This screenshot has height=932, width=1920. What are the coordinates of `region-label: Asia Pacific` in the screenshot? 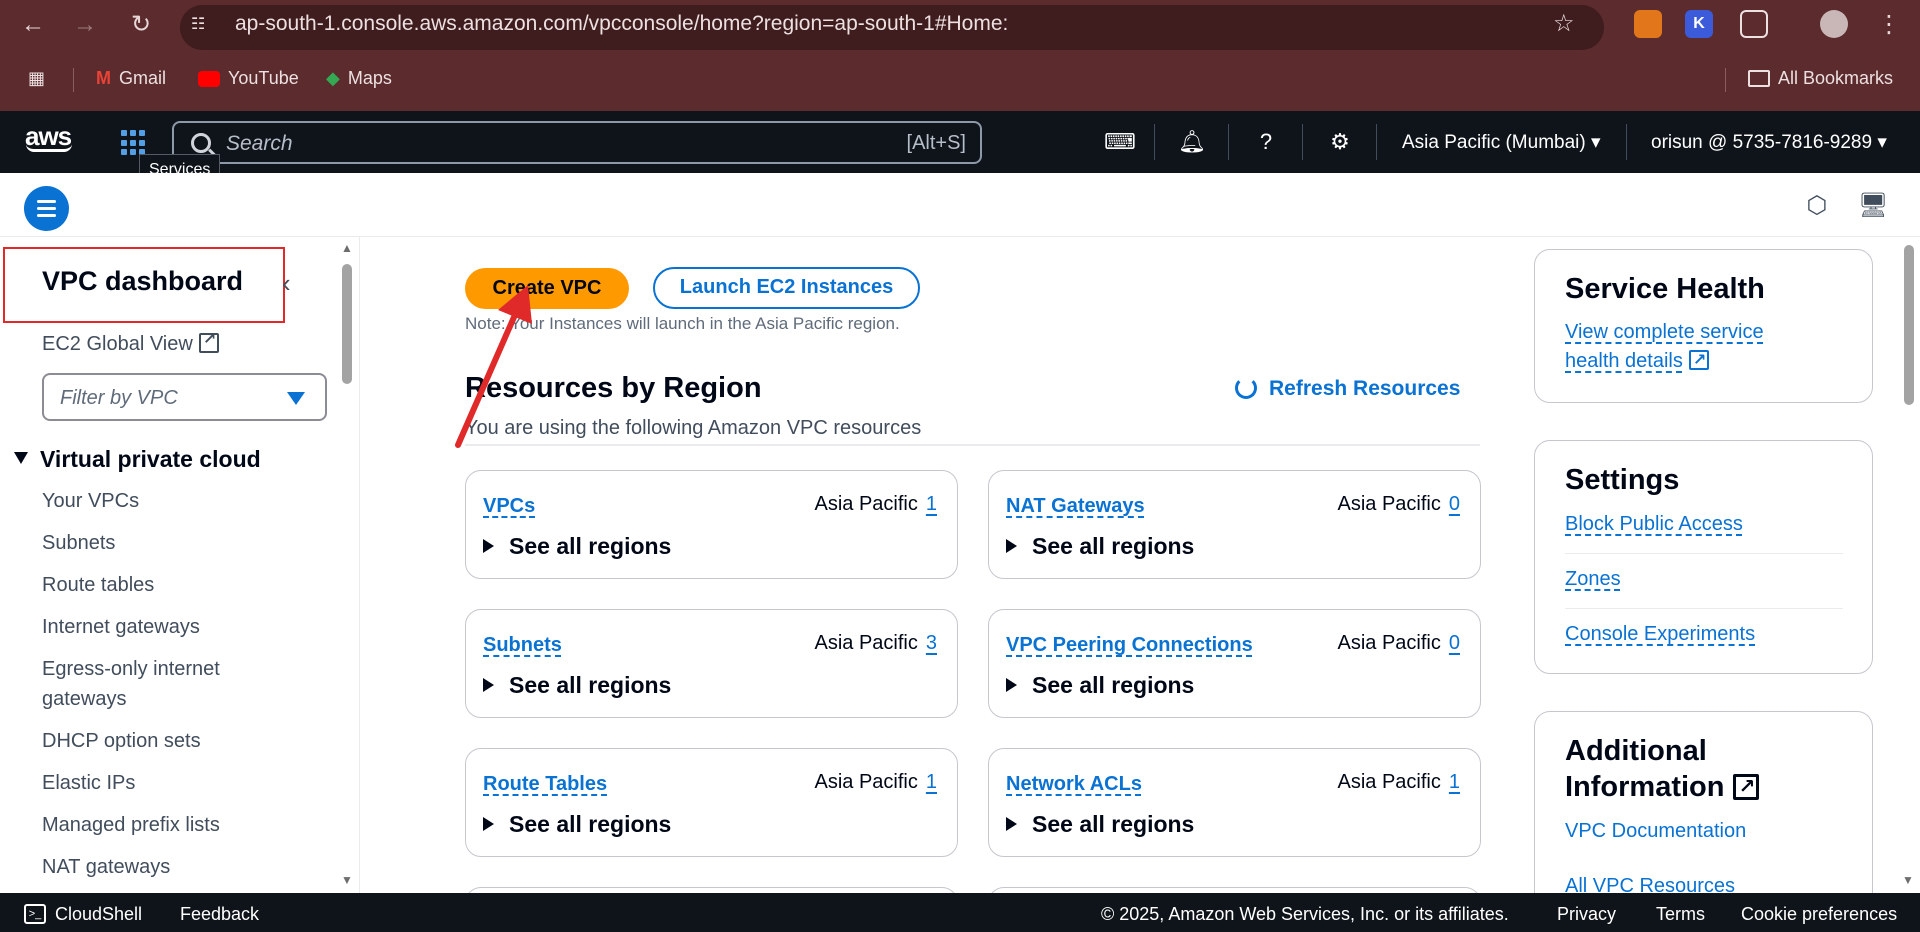 It's located at (866, 504).